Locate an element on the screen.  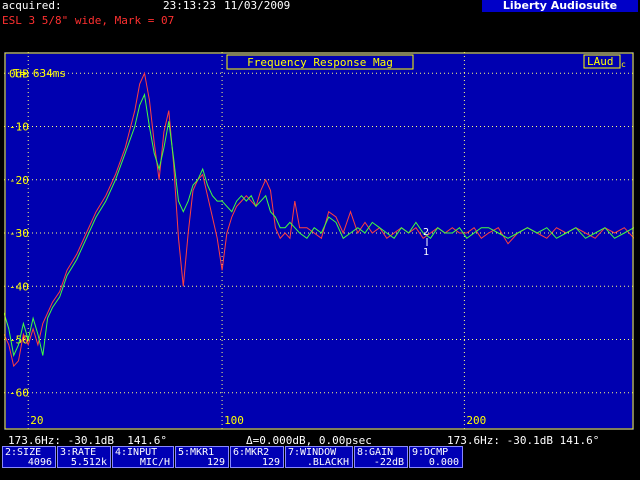
window-key: 7:WINDOW .BLACKH is located at coordinates (319, 457).